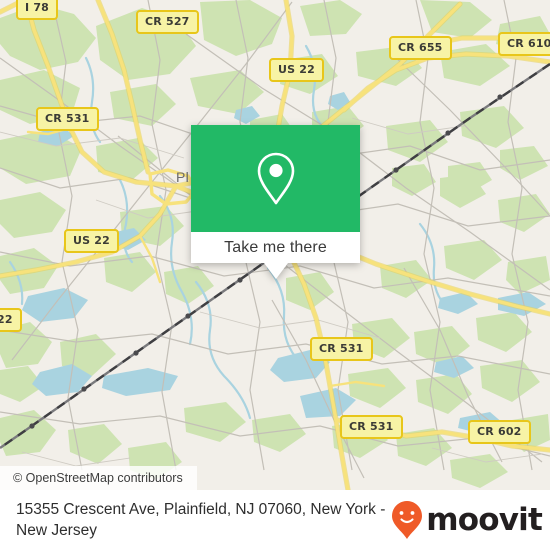 The image size is (550, 550). I want to click on road-shield-us22-a: US 22, so click(296, 70).